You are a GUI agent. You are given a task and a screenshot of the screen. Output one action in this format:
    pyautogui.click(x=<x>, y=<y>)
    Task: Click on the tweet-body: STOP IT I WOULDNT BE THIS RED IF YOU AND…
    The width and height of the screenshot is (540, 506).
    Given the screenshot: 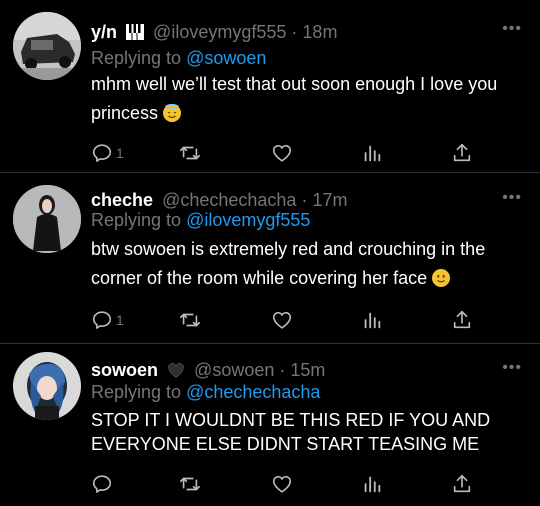 What is the action you would take?
    pyautogui.click(x=291, y=432)
    